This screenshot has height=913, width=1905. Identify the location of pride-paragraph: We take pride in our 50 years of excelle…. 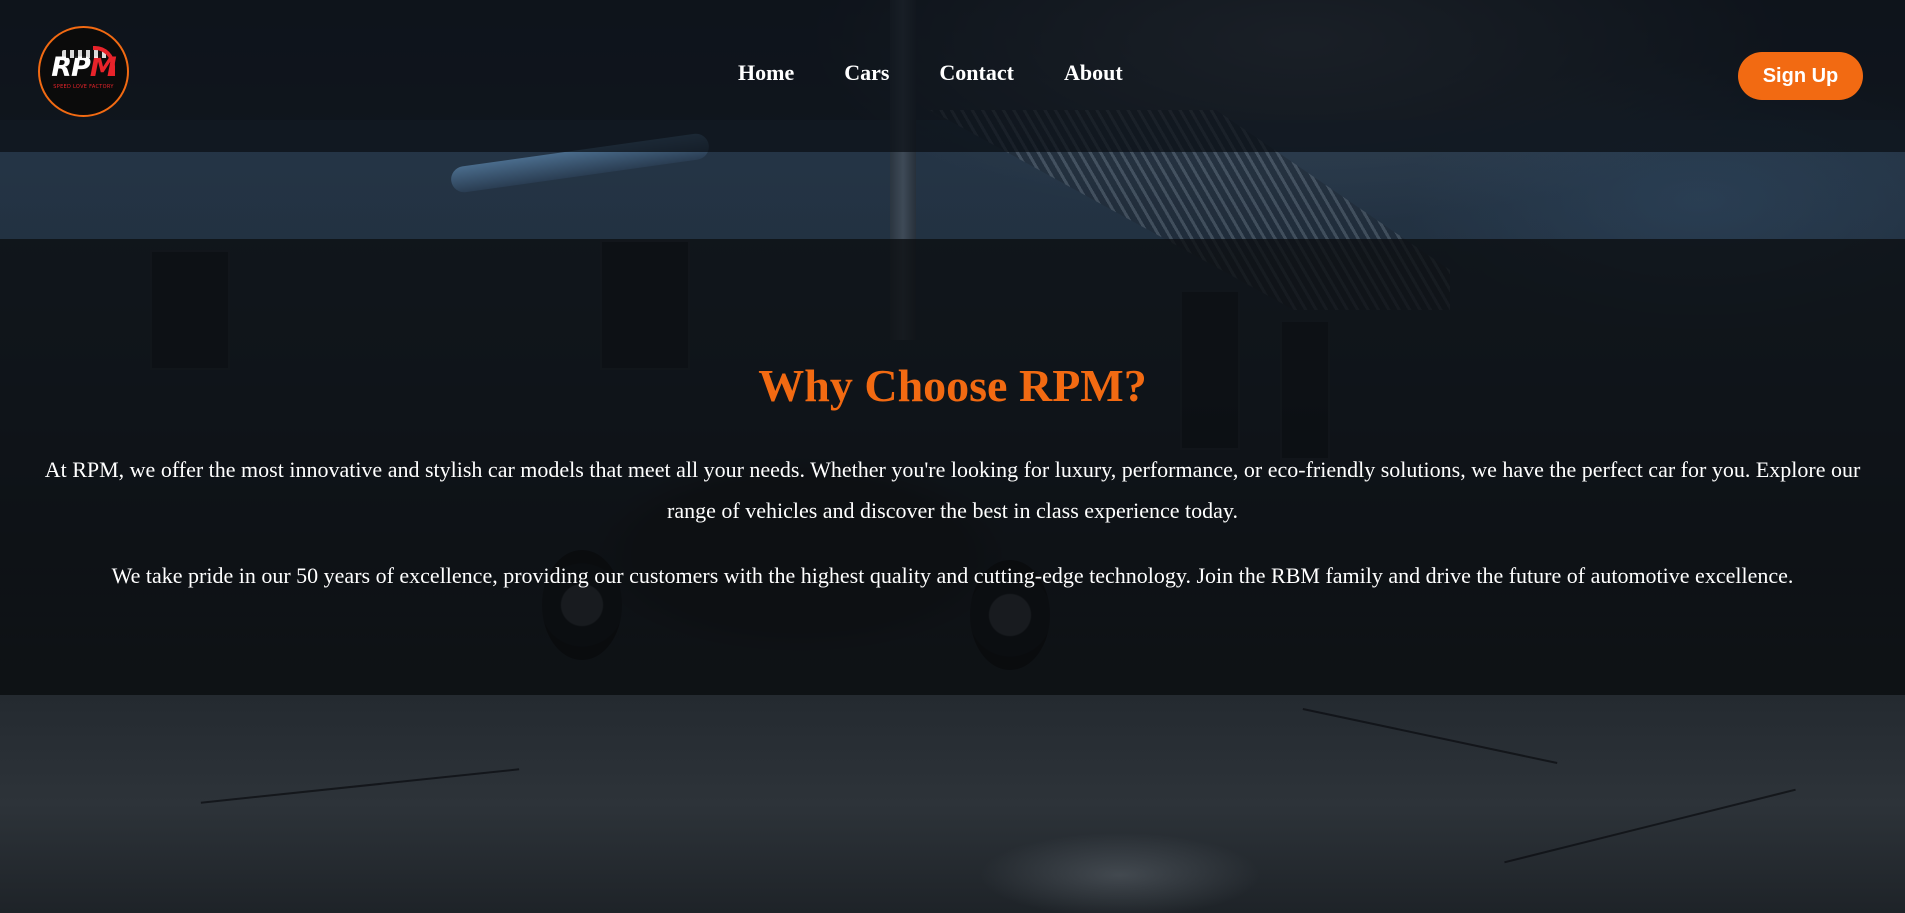
(952, 575).